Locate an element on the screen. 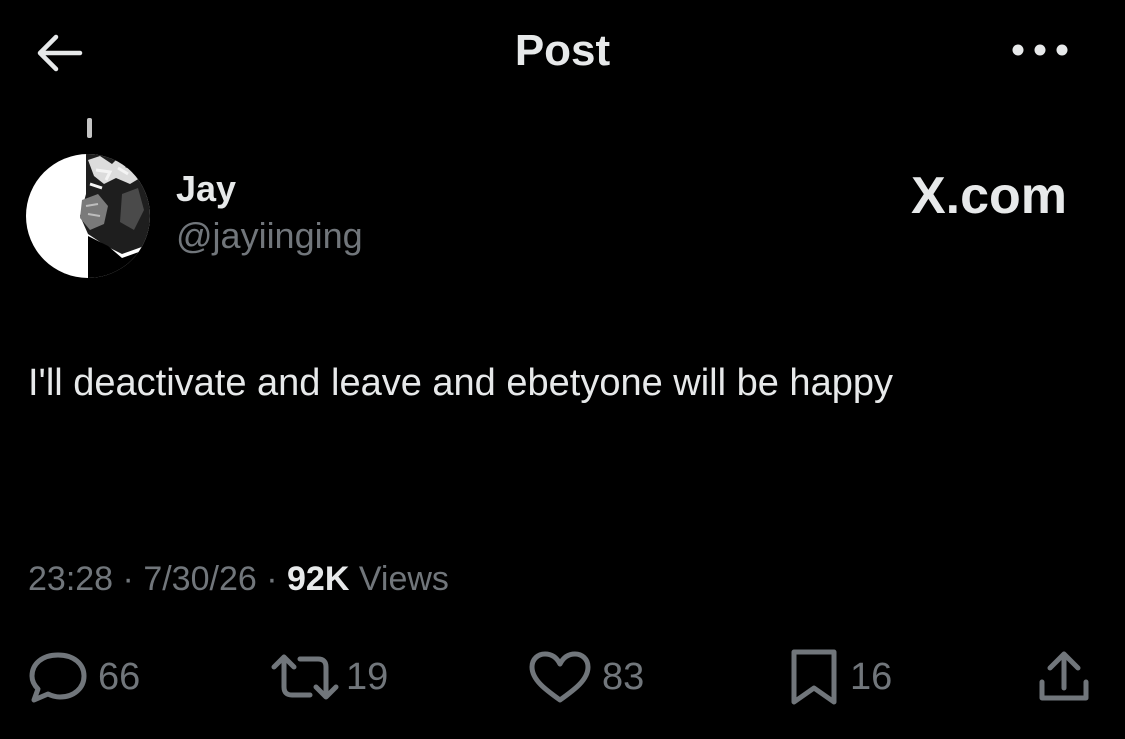 This screenshot has width=1125, height=739. post-time: 23:28 is located at coordinates (70, 579).